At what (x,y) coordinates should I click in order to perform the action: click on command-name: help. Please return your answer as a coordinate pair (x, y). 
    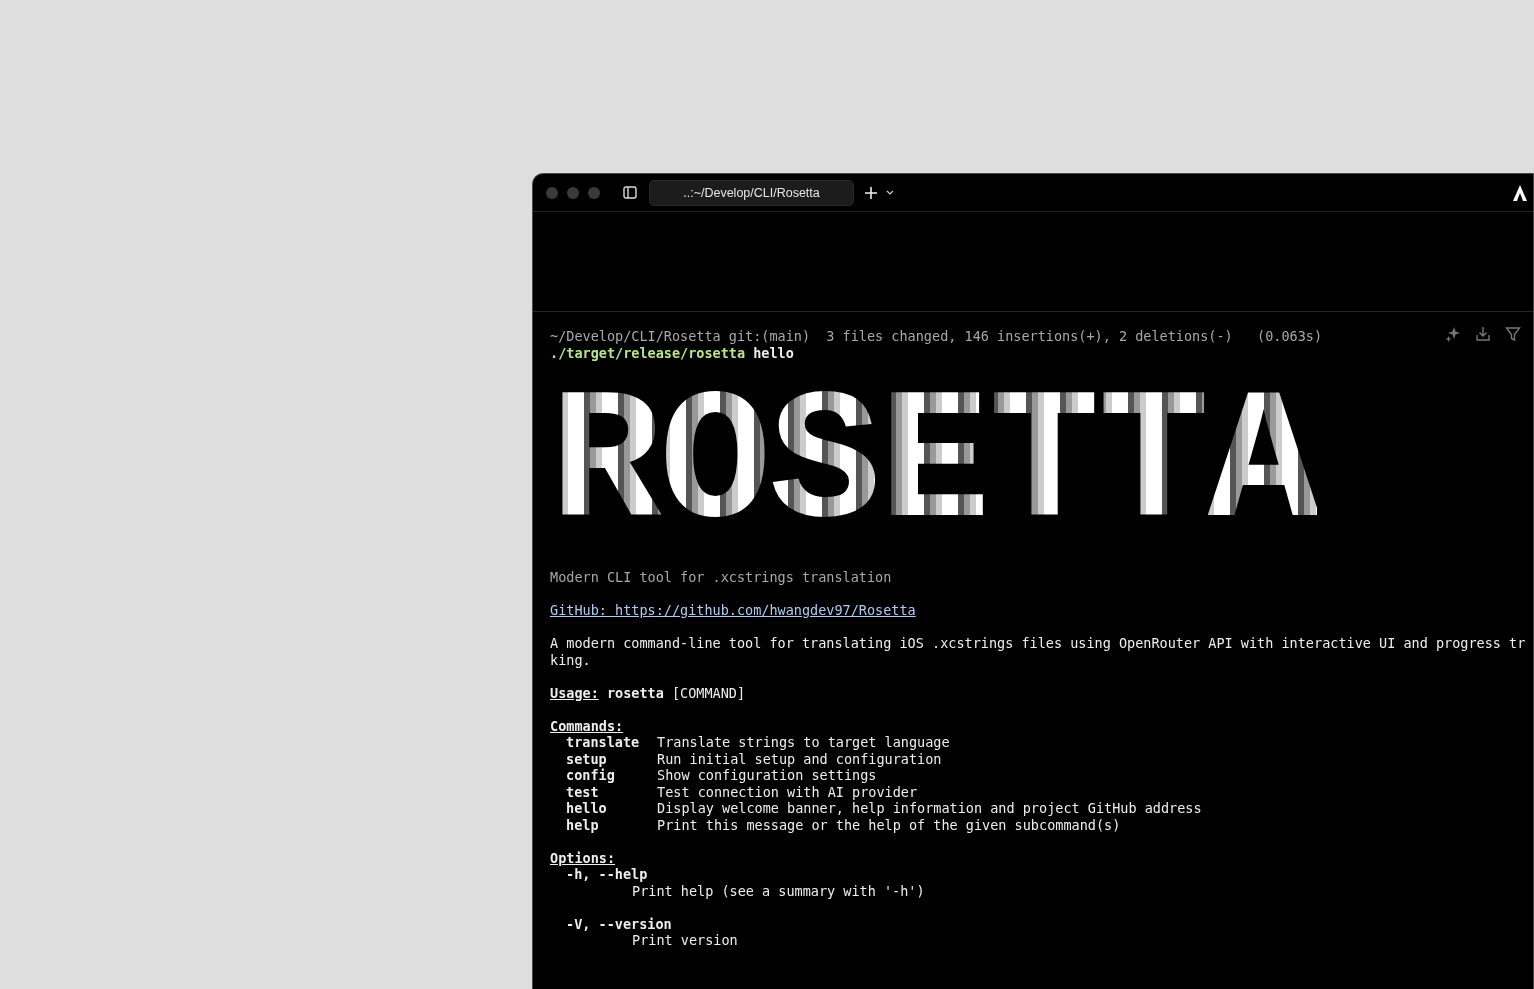
    Looking at the image, I should click on (582, 824).